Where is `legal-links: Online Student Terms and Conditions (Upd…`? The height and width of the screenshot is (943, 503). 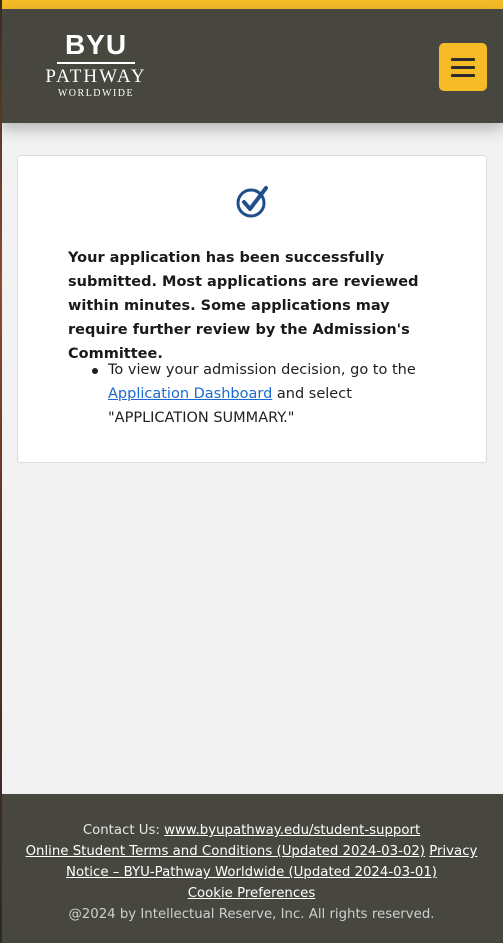 legal-links: Online Student Terms and Conditions (Upd… is located at coordinates (251, 862).